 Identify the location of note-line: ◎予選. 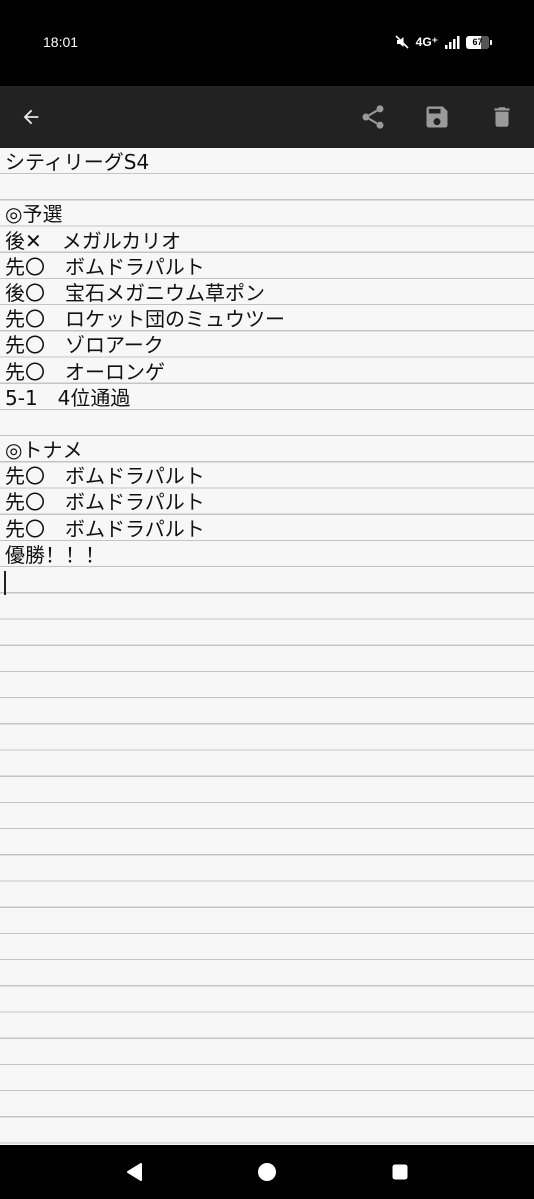
(34, 214).